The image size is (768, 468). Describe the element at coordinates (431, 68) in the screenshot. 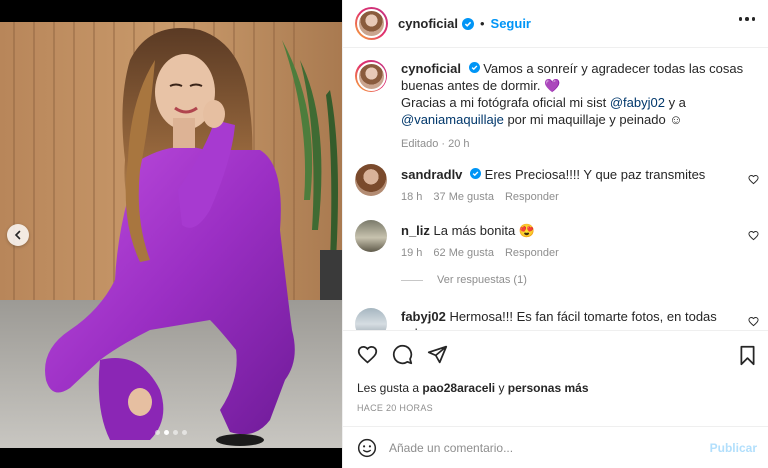

I see `caption-username: cynoficial` at that location.